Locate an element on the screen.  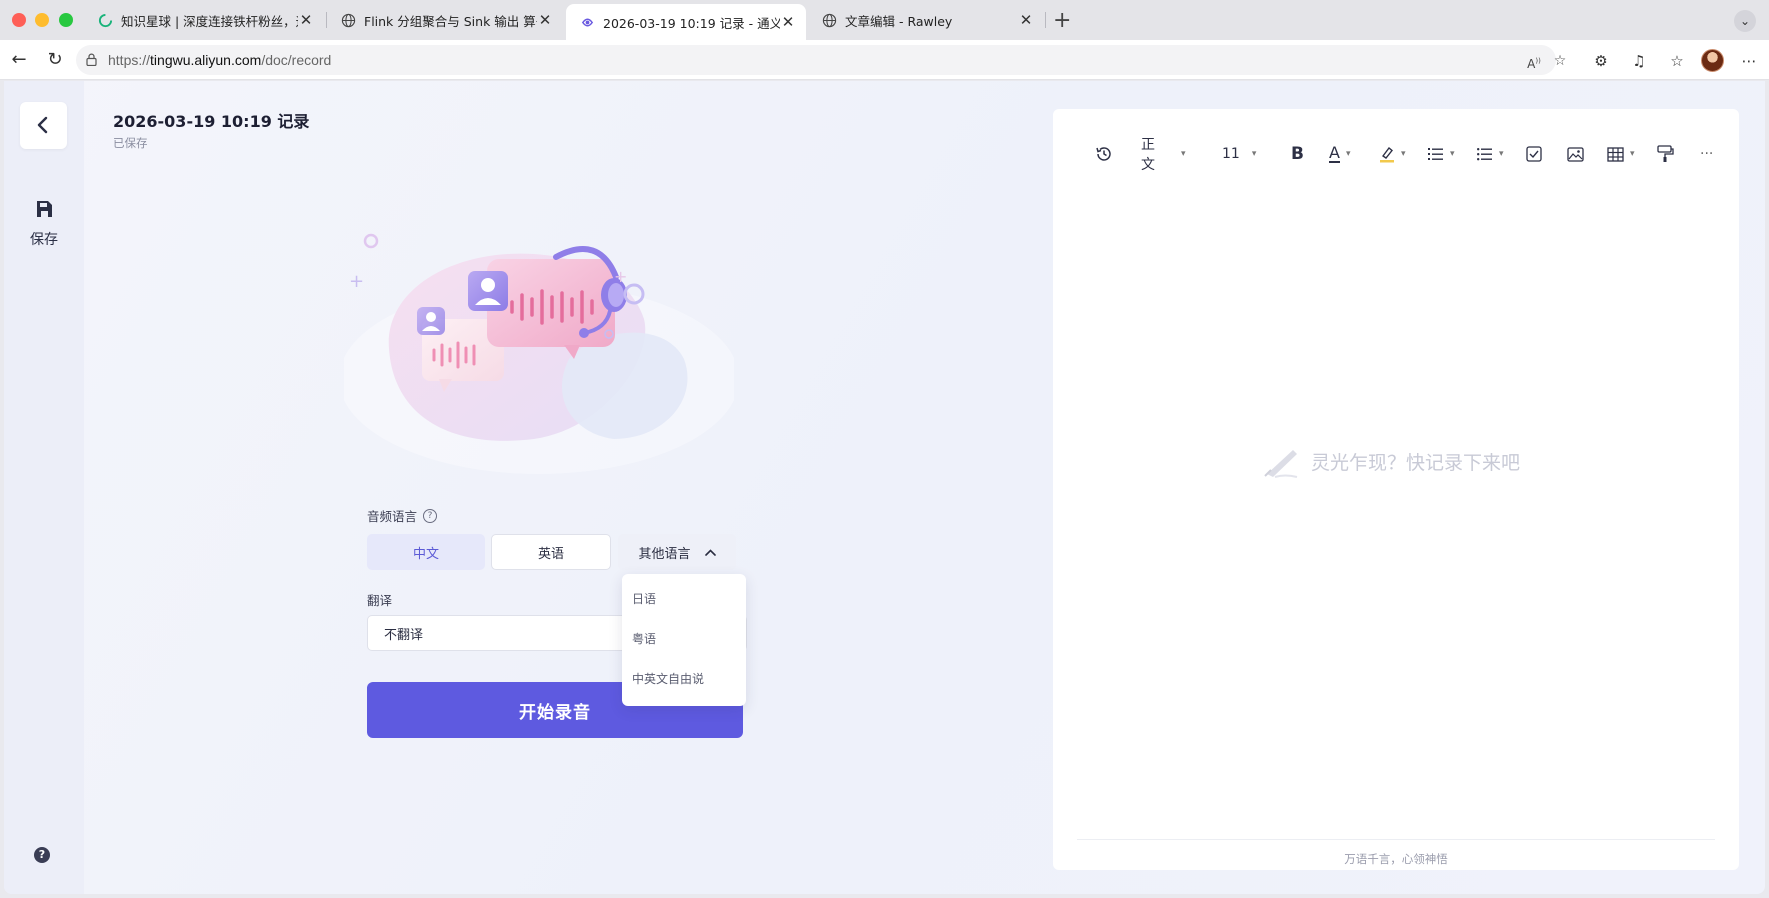
font-size-value: 11 is located at coordinates (1231, 154).